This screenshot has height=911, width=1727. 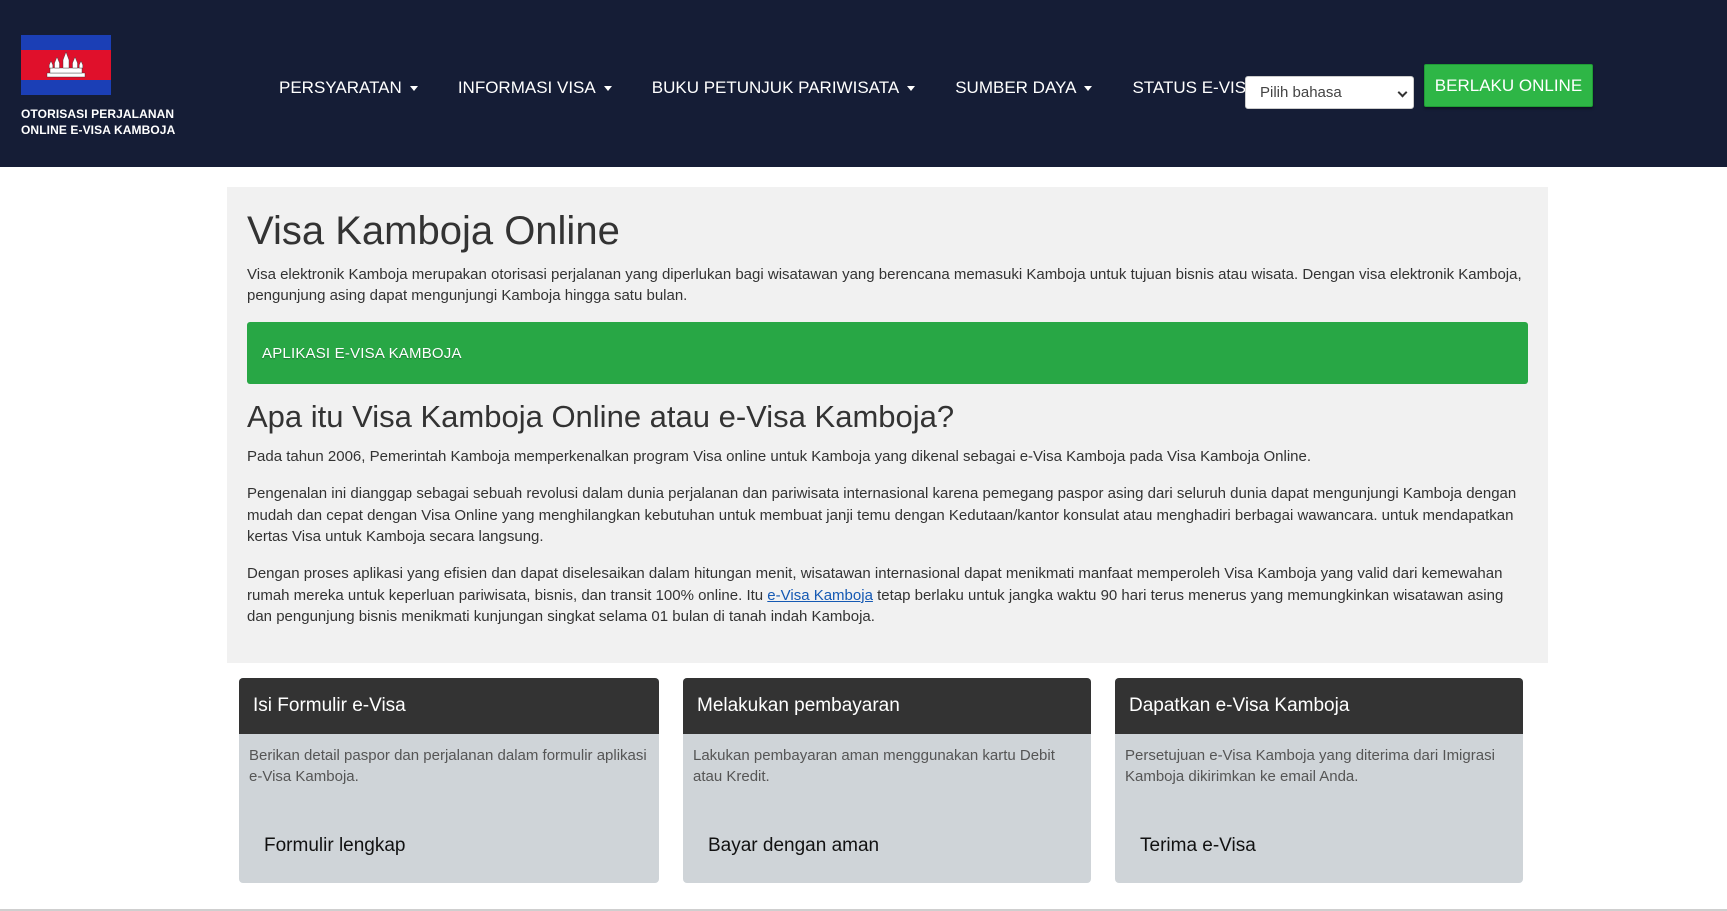 I want to click on receive-evisa-link: Terima e-Visa, so click(x=1198, y=846).